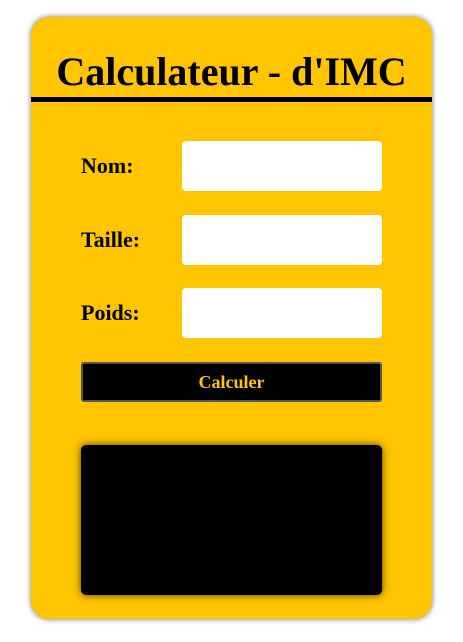 This screenshot has height=642, width=463. Describe the element at coordinates (282, 166) in the screenshot. I see `name-input` at that location.